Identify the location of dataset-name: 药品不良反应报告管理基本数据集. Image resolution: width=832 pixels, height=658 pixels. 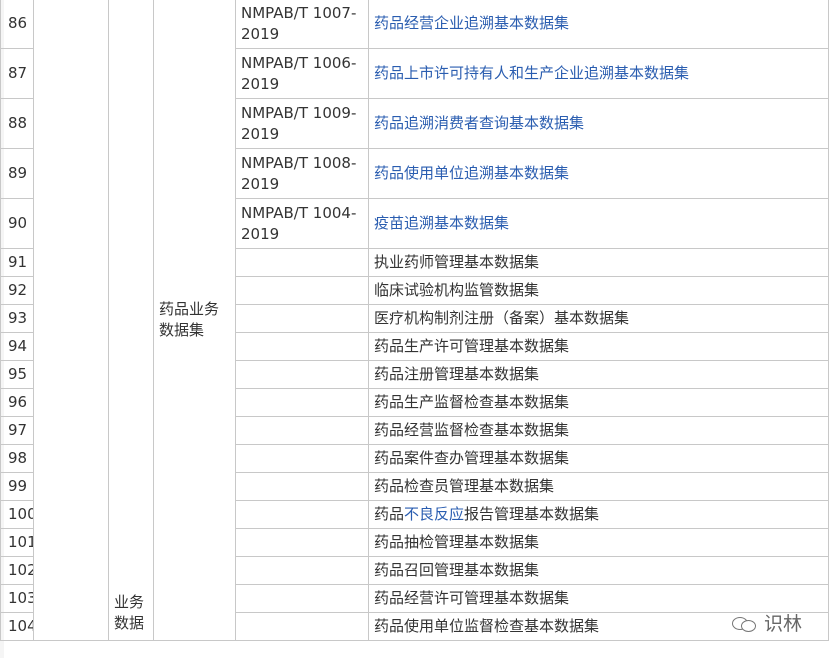
(598, 514).